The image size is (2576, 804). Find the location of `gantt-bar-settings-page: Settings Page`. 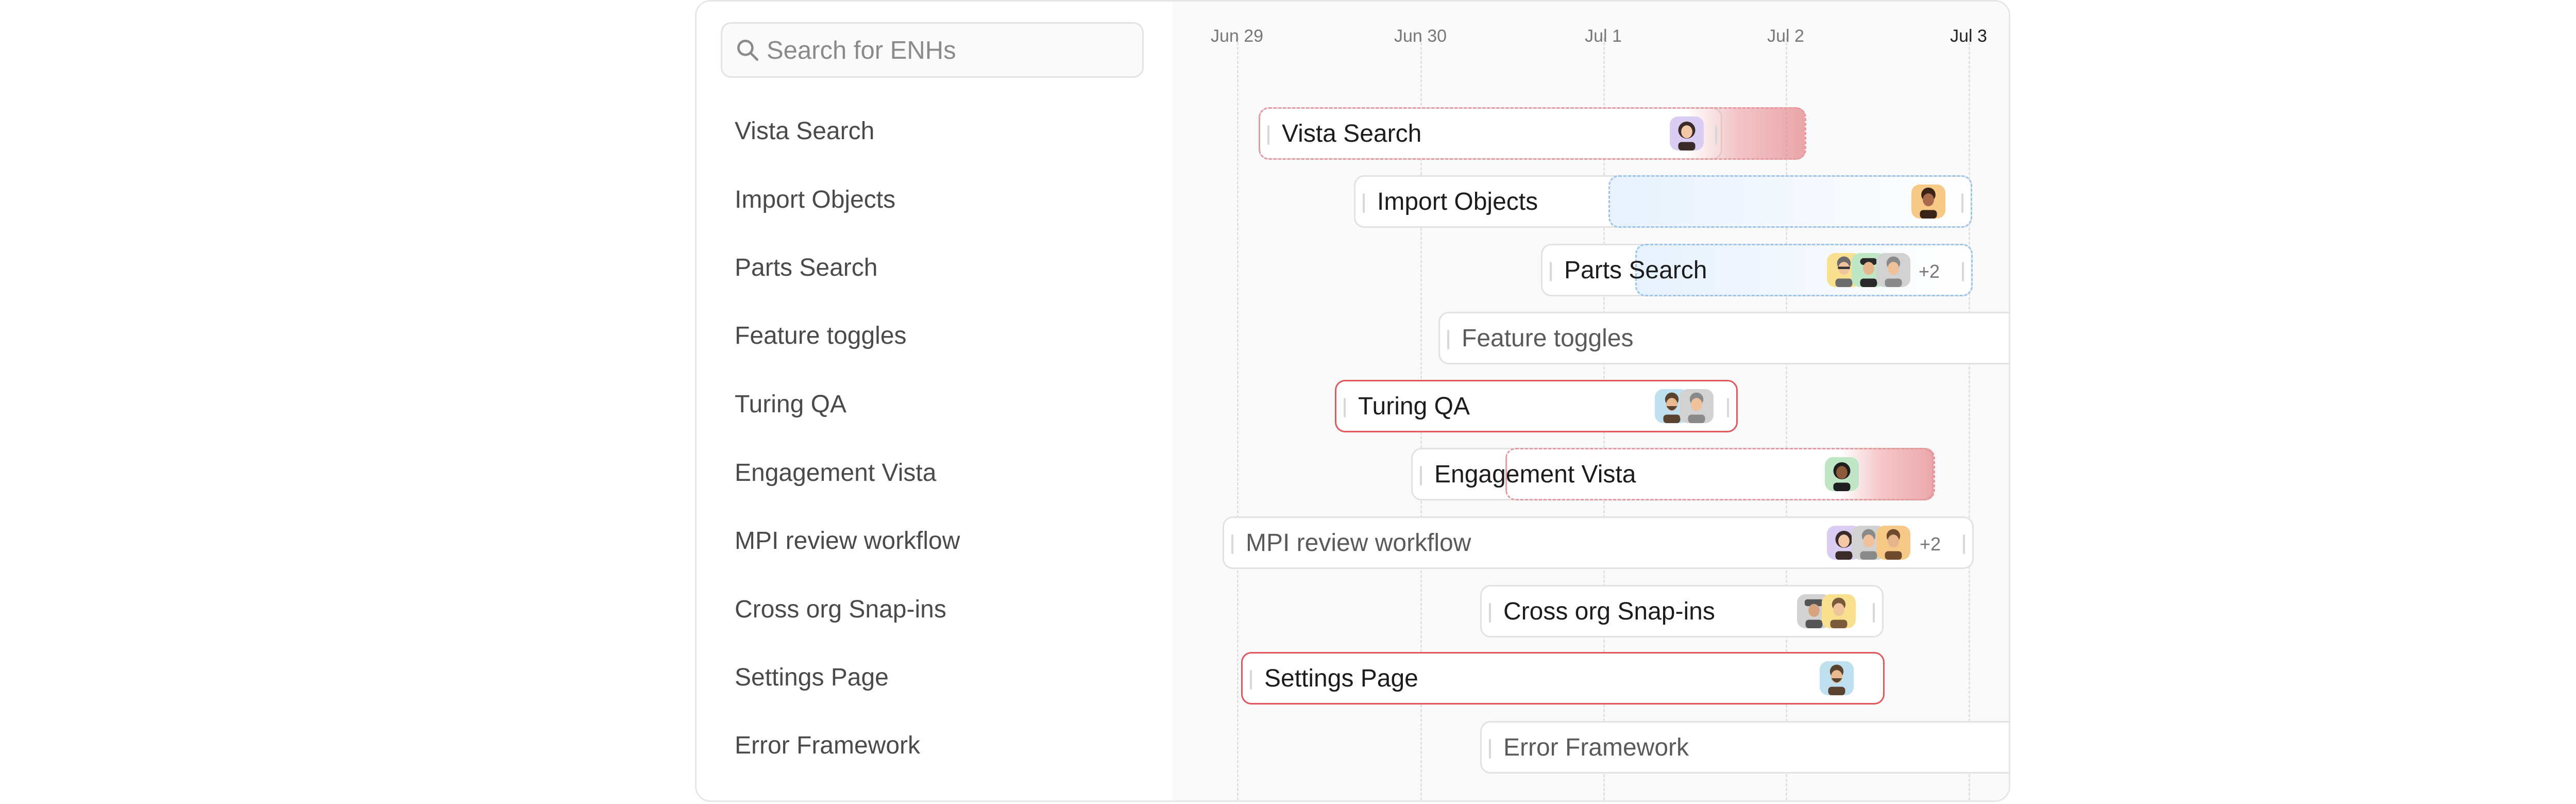

gantt-bar-settings-page: Settings Page is located at coordinates (1563, 678).